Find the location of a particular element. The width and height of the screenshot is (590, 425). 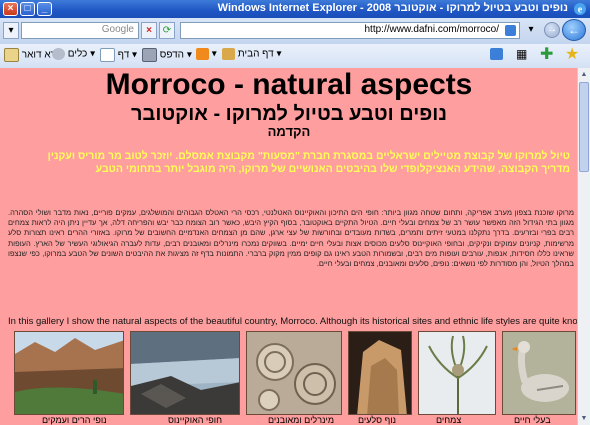

photo-caption: בעלי חיים is located at coordinates (532, 420).